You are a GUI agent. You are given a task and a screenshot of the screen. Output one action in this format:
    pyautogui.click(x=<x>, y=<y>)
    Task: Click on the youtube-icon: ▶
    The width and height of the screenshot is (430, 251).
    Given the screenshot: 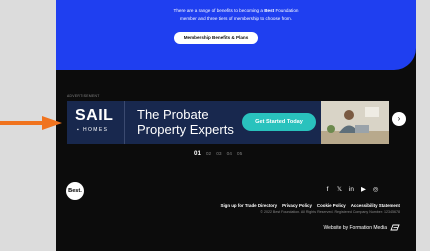 What is the action you would take?
    pyautogui.click(x=363, y=190)
    